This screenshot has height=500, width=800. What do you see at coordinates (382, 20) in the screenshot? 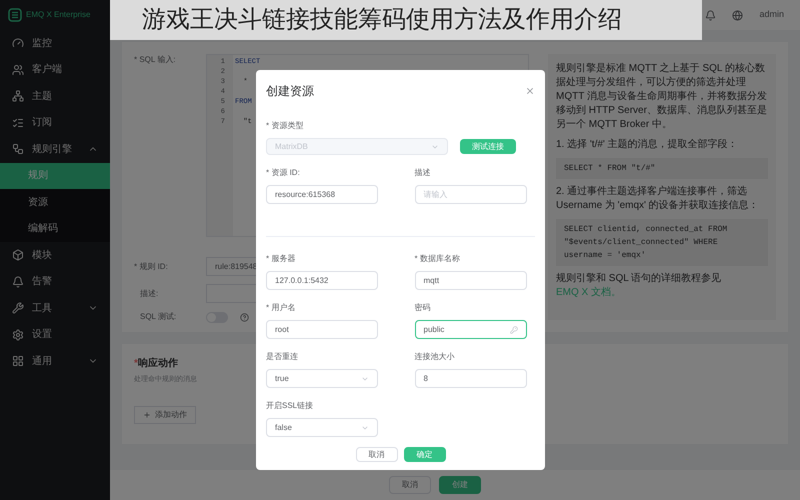
I see `banner-title: 游戏王决斗链接技能筹码使用方法及作用介绍` at bounding box center [382, 20].